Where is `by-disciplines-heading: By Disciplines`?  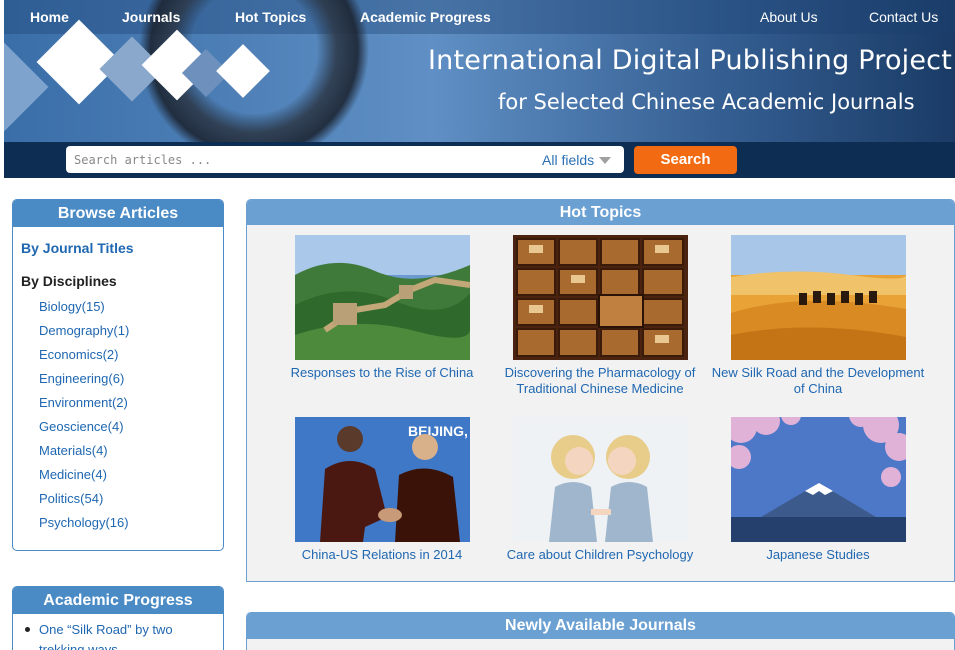 by-disciplines-heading: By Disciplines is located at coordinates (69, 281).